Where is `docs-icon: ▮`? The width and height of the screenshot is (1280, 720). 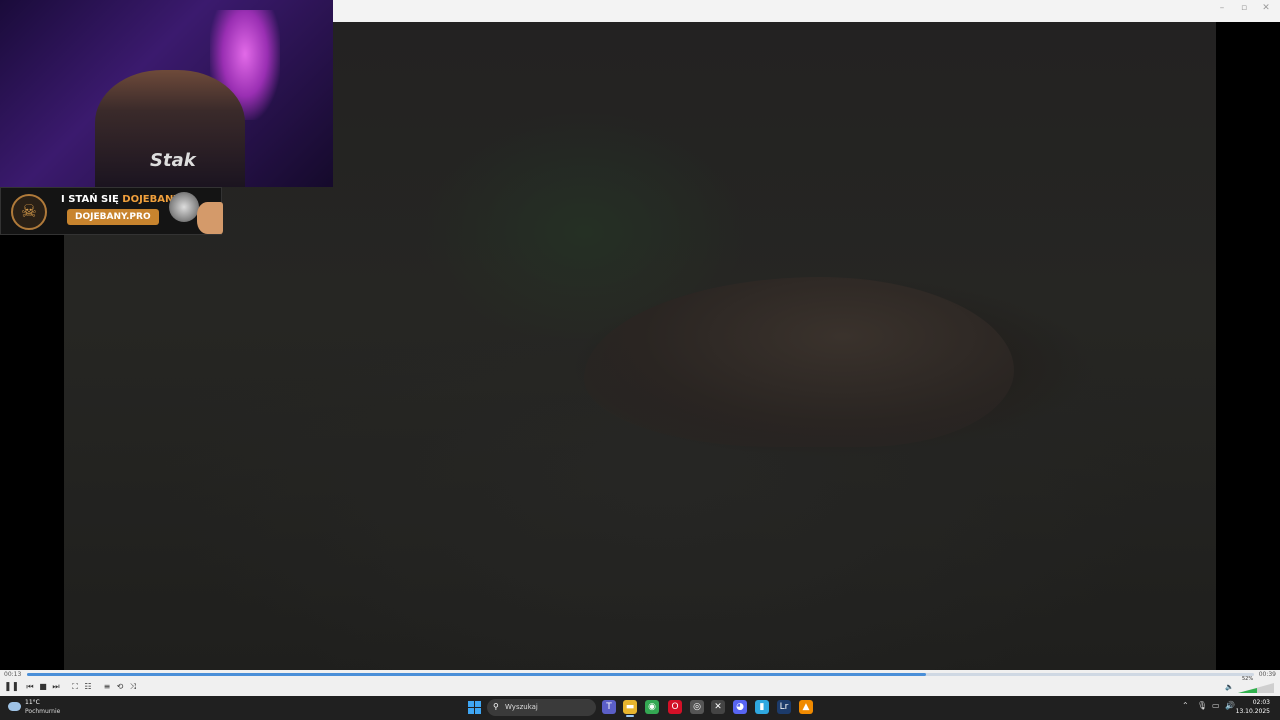
docs-icon: ▮ is located at coordinates (762, 707).